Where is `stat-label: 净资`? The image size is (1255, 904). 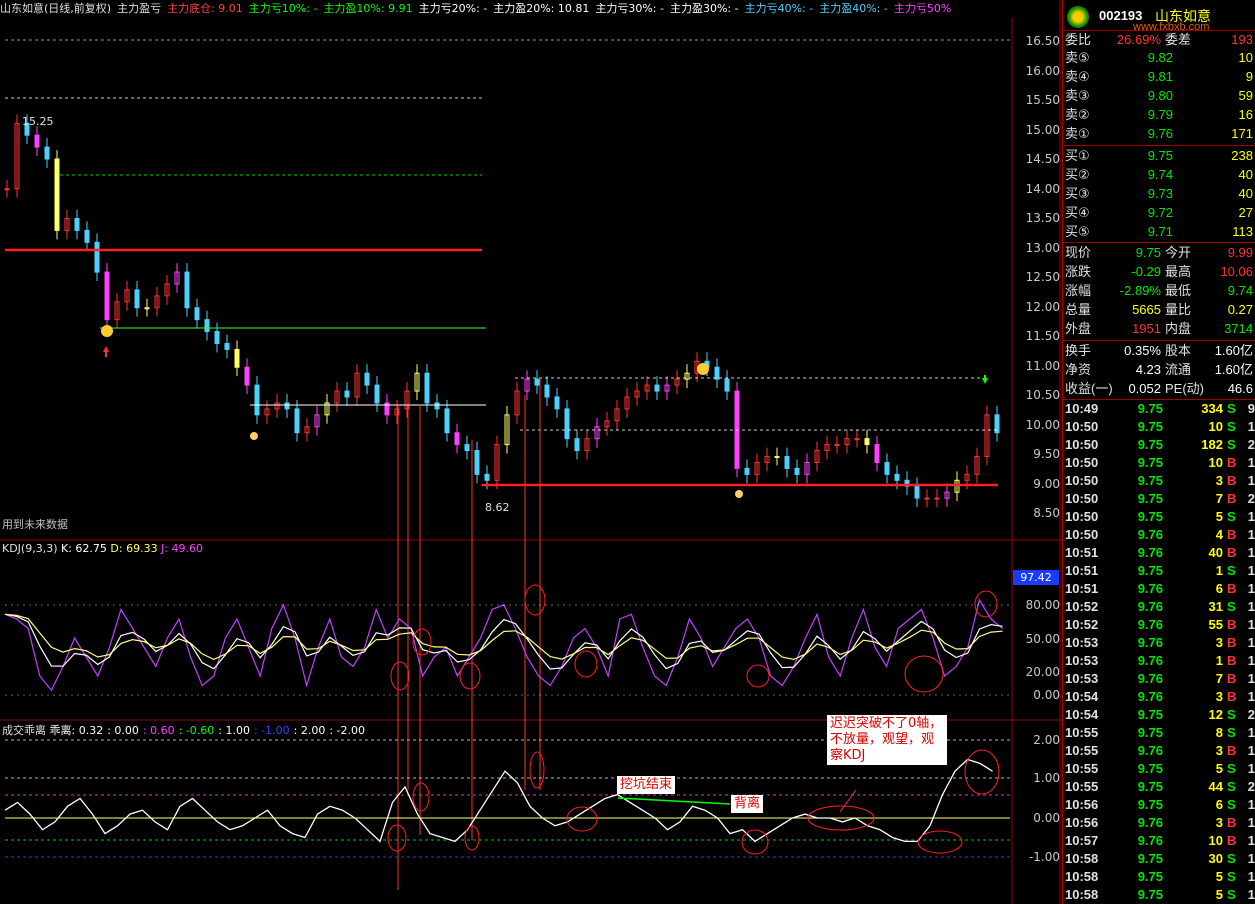
stat-label: 净资 is located at coordinates (1078, 369).